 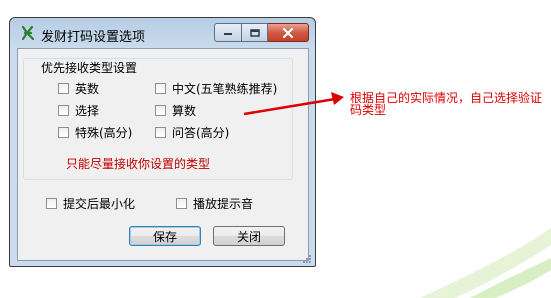 I want to click on annotation-arrow-icon, so click(x=293, y=104).